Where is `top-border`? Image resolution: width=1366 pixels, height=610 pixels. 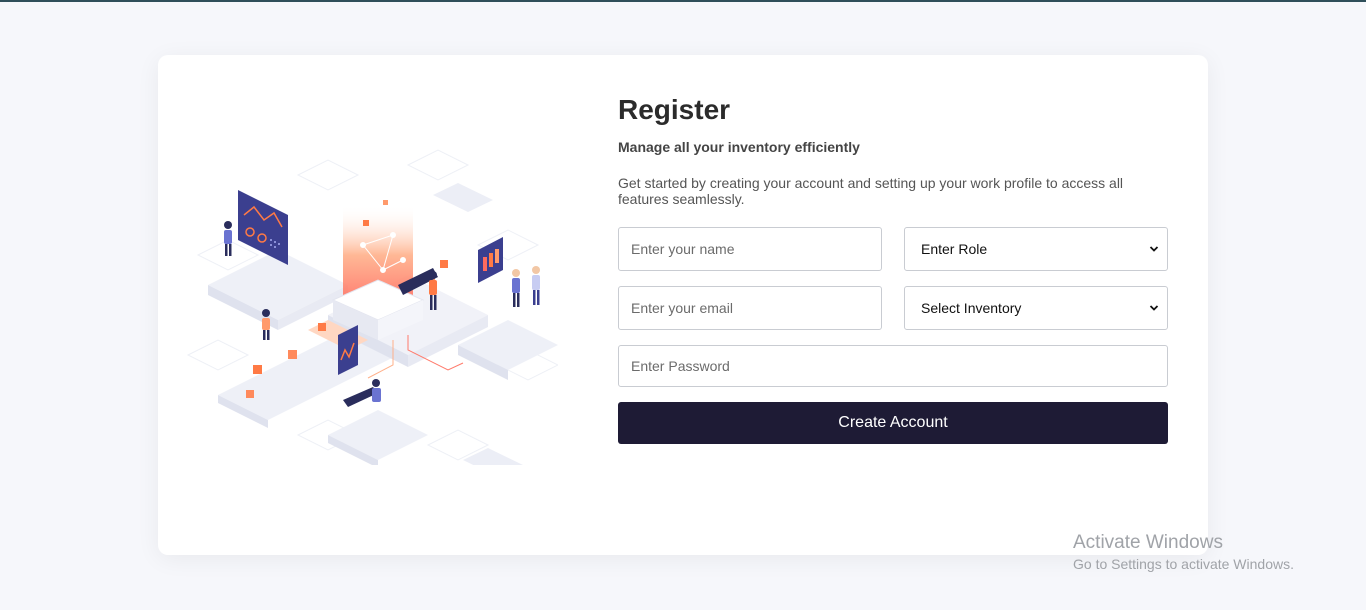
top-border is located at coordinates (683, 1).